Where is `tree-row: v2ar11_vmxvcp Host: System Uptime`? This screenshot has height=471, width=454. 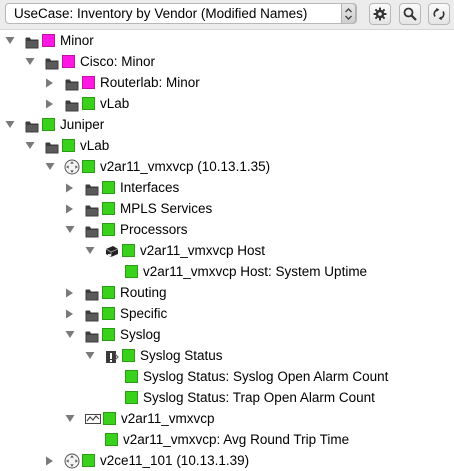
tree-row: v2ar11_vmxvcp Host: System Uptime is located at coordinates (227, 271).